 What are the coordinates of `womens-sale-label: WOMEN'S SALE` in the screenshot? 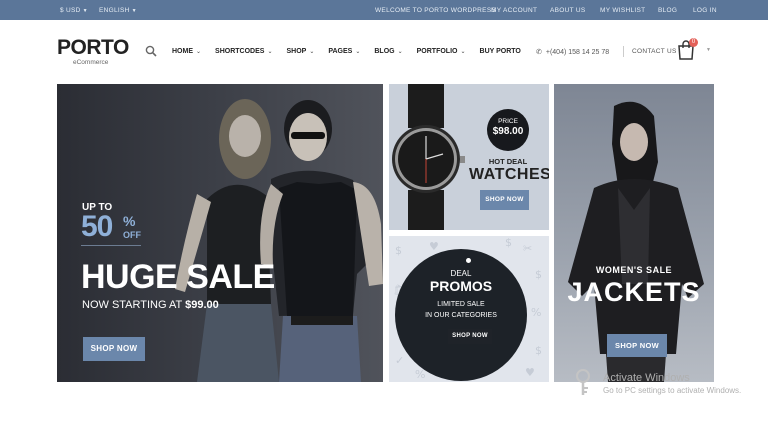 It's located at (634, 270).